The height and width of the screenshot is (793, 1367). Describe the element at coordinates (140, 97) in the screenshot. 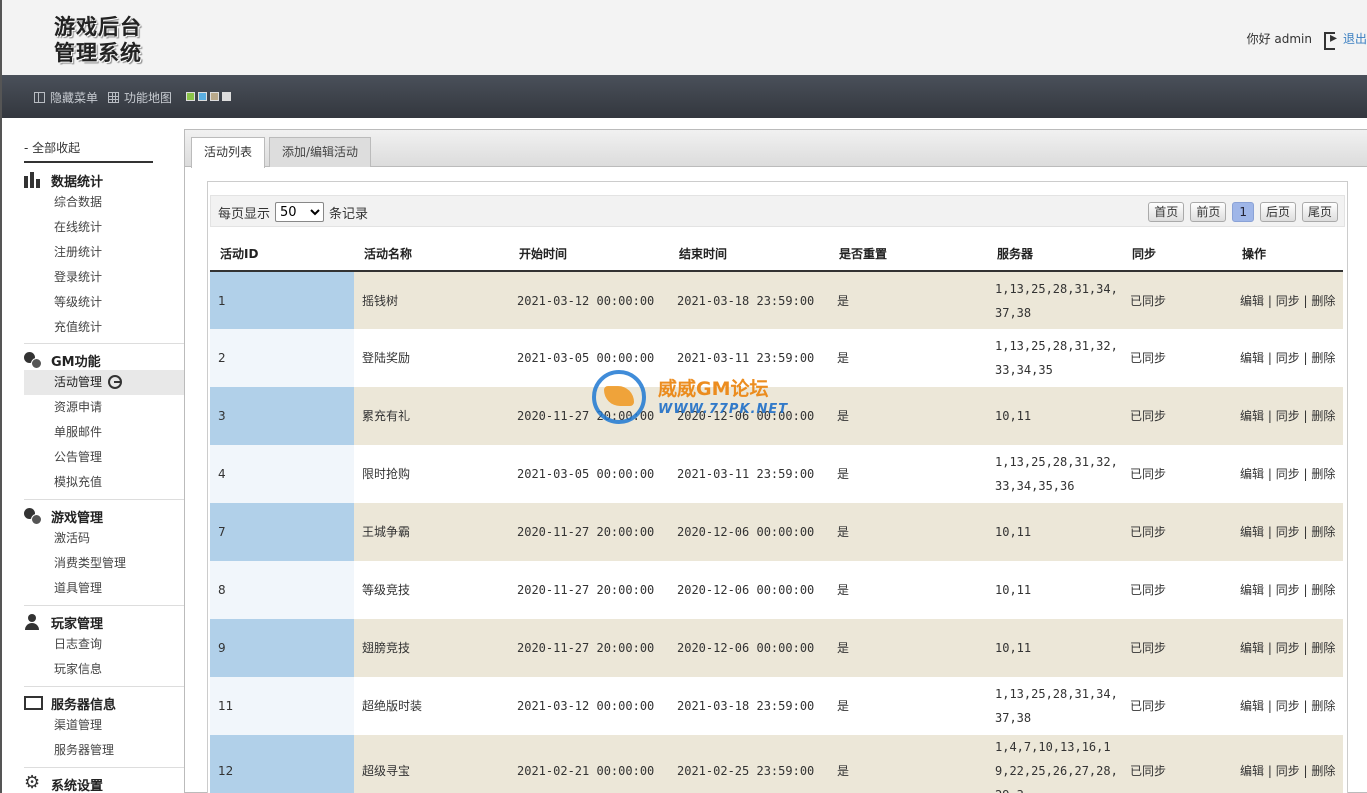

I see `function-map-button: 功能地图` at that location.